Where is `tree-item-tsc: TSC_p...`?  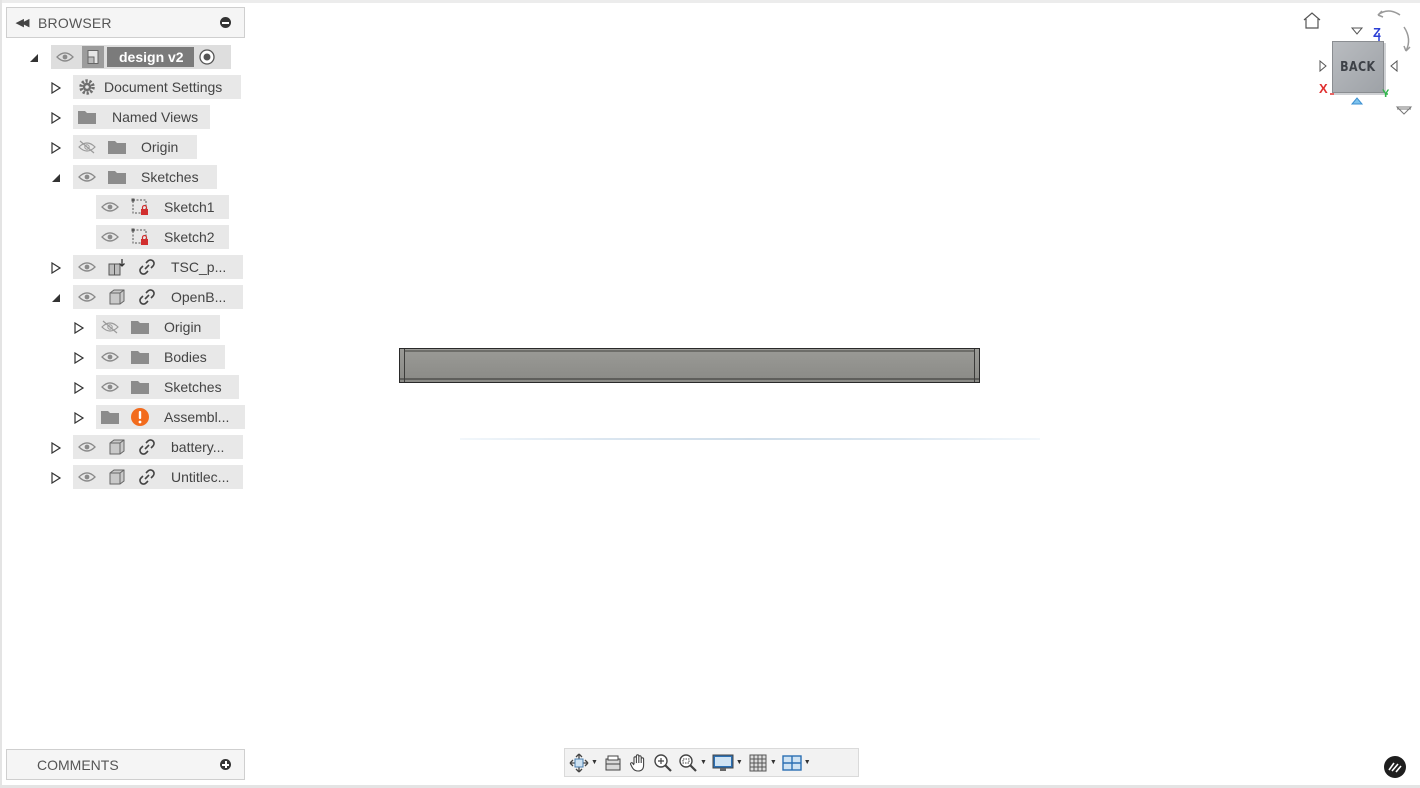 tree-item-tsc: TSC_p... is located at coordinates (158, 267).